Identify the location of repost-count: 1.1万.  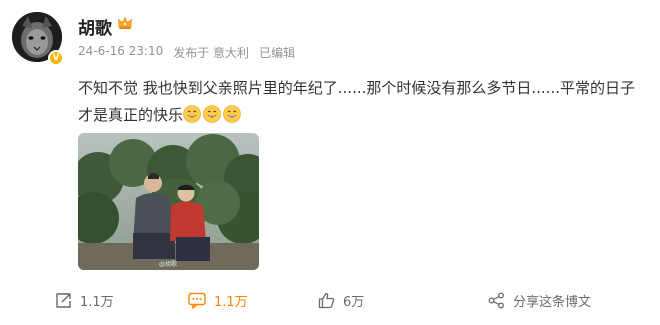
(97, 302).